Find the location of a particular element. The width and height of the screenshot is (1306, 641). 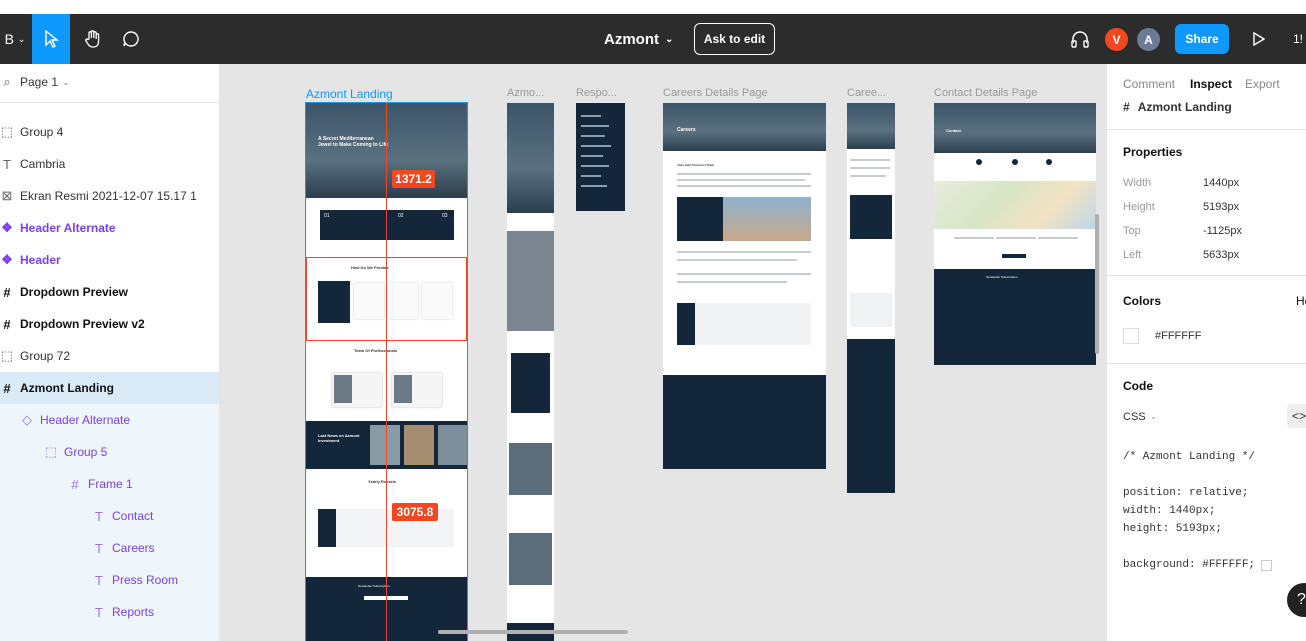

apply-card is located at coordinates (871, 217).